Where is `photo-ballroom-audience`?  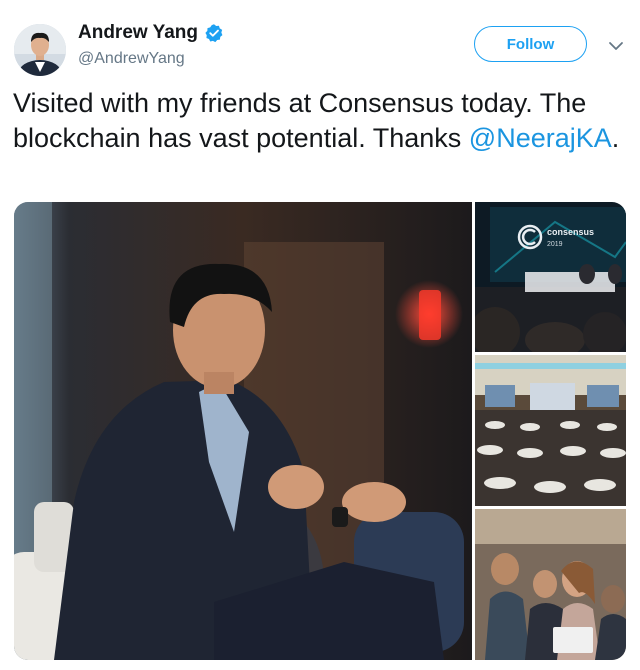 photo-ballroom-audience is located at coordinates (550, 430).